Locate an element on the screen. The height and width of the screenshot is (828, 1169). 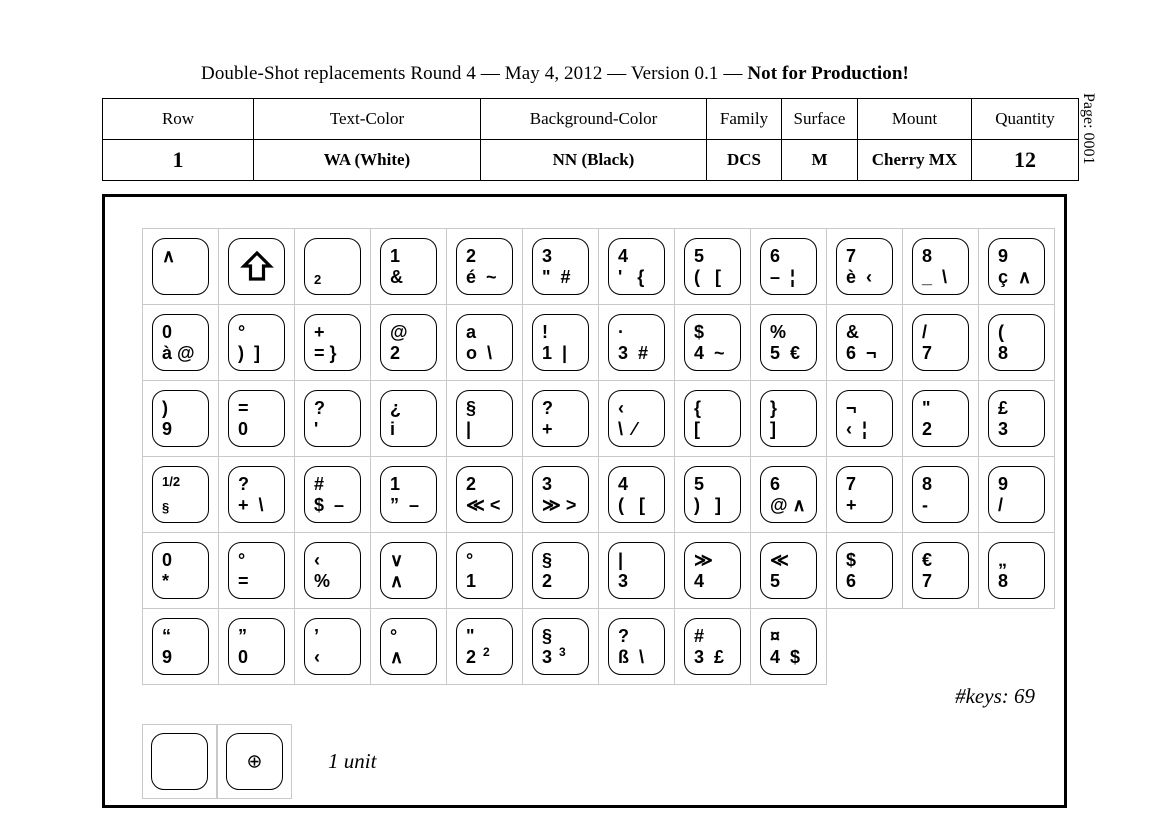
keycap-cell: ° = is located at coordinates (256, 570).